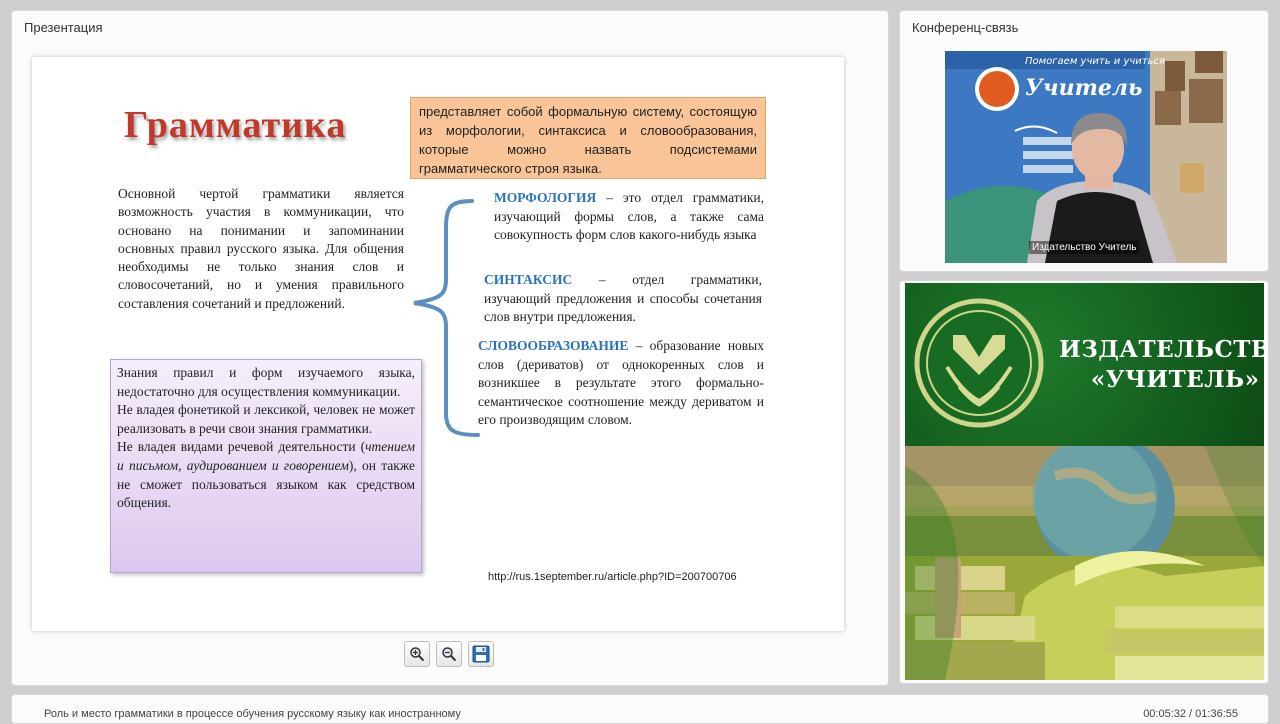 Image resolution: width=1280 pixels, height=724 pixels. I want to click on zoom-out-button, so click(449, 654).